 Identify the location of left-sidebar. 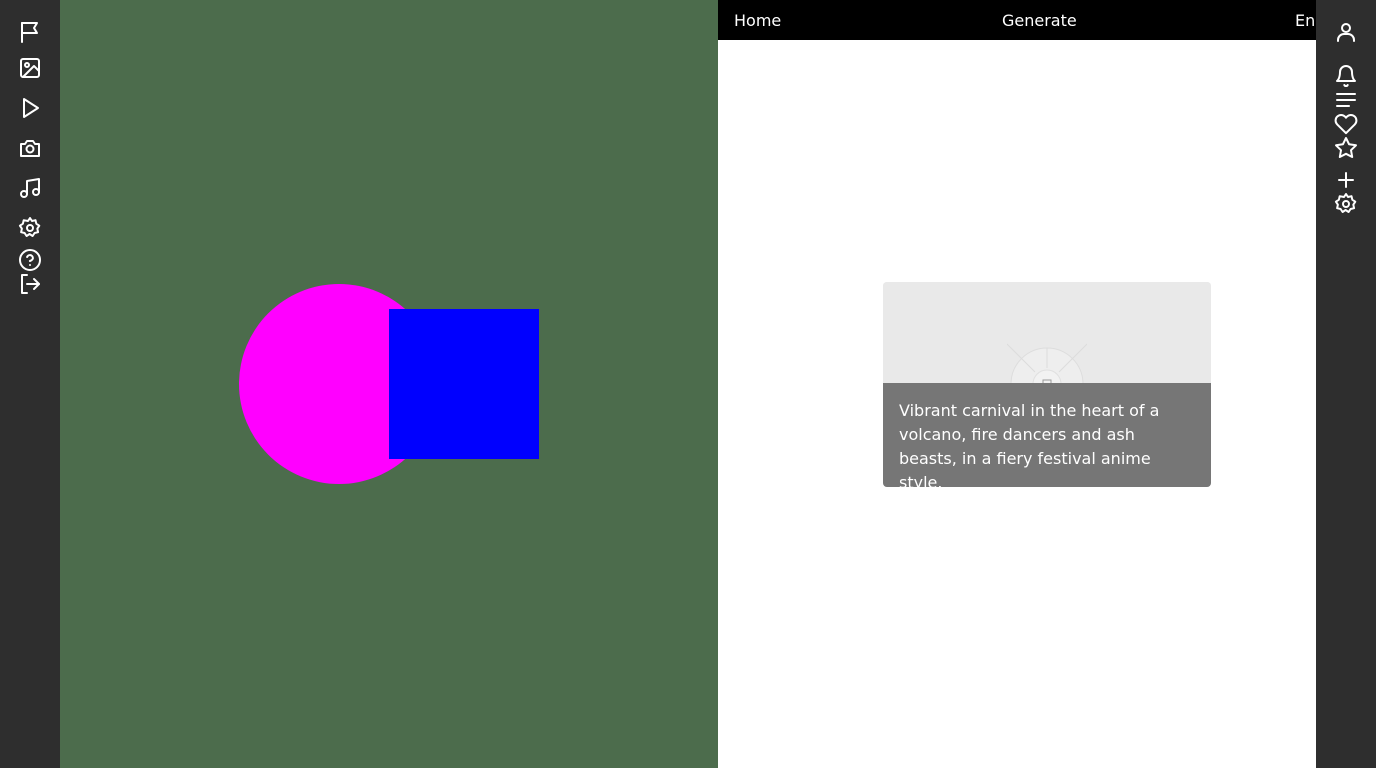
(30, 384).